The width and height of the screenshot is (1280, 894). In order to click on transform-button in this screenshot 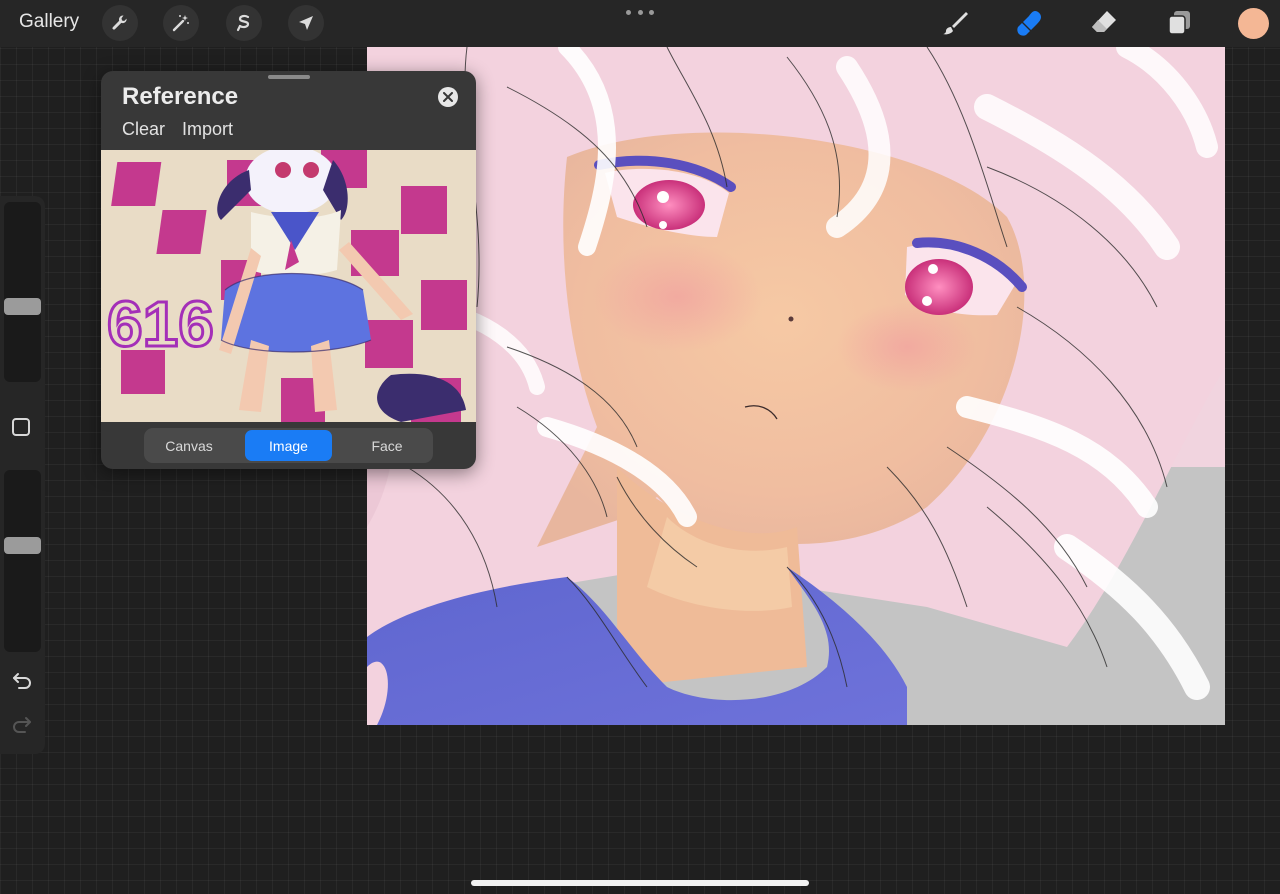, I will do `click(306, 23)`.